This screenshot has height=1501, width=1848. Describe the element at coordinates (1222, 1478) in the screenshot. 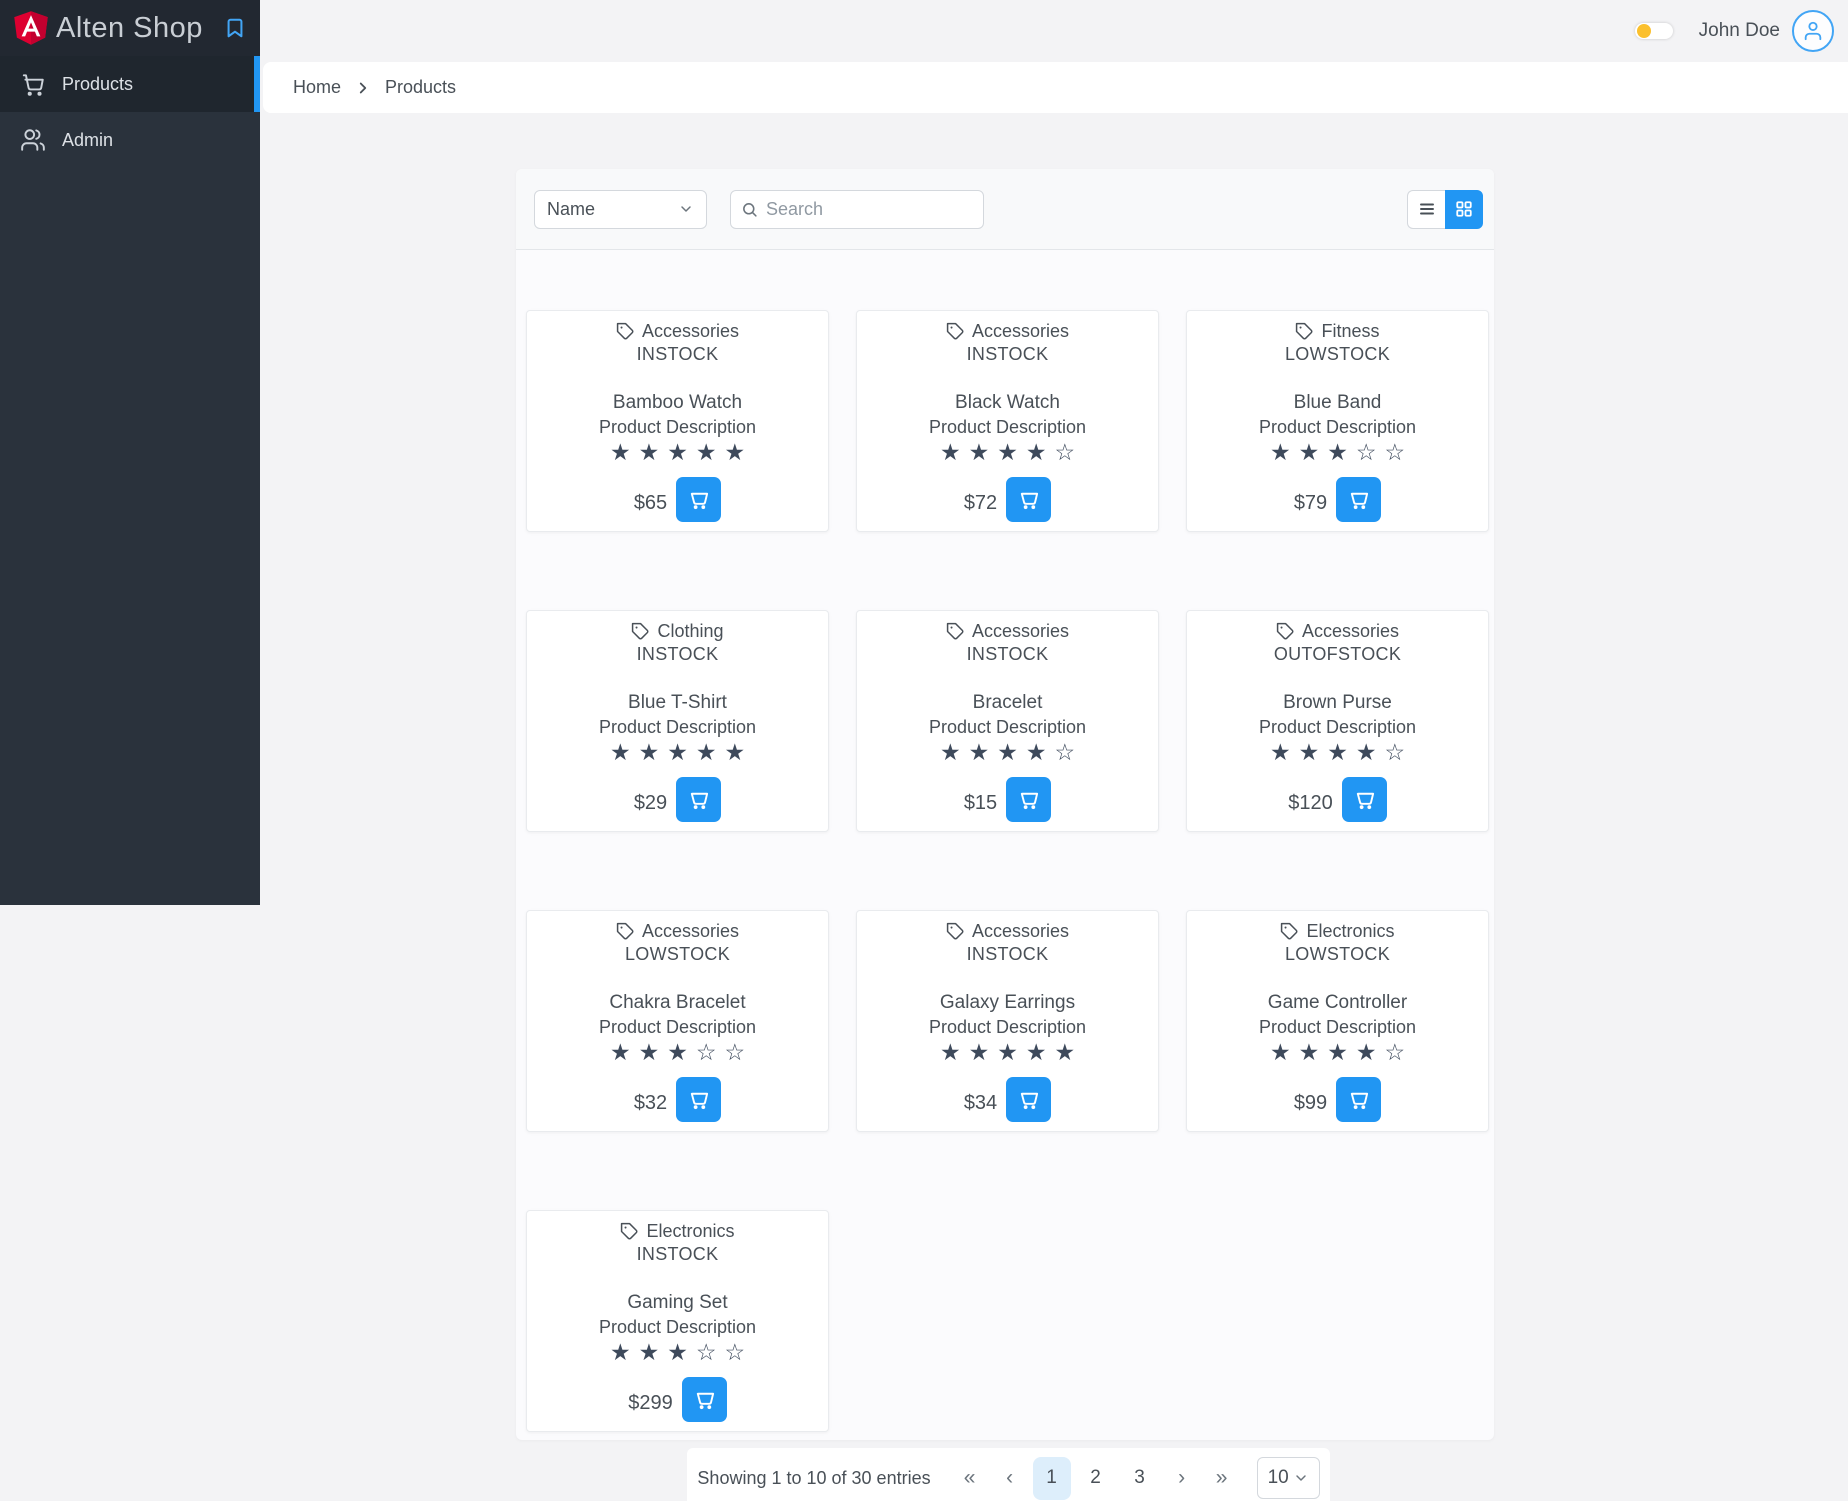

I see `last-page-button: »` at that location.